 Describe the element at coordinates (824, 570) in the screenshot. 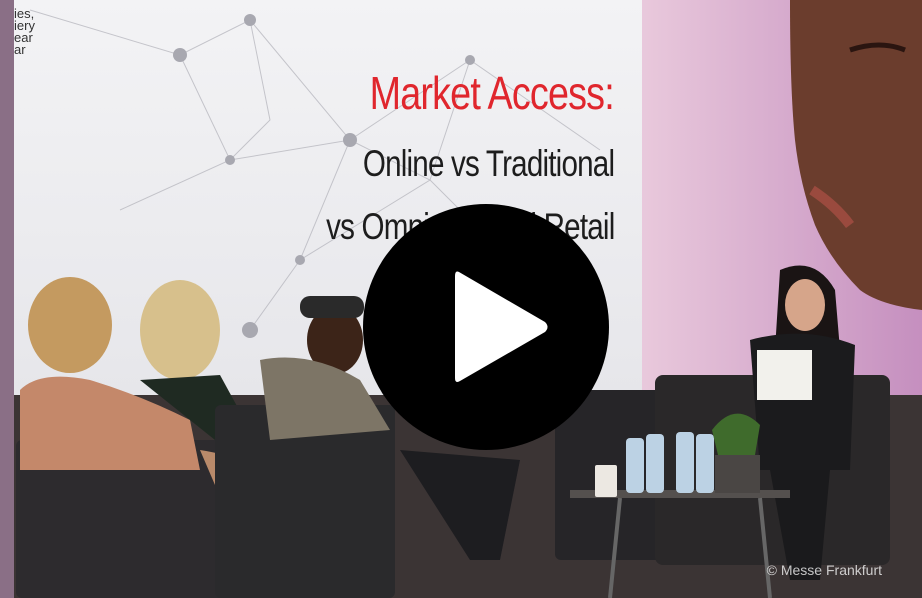

I see `copyright-watermark: © Messe Frankfurt` at that location.